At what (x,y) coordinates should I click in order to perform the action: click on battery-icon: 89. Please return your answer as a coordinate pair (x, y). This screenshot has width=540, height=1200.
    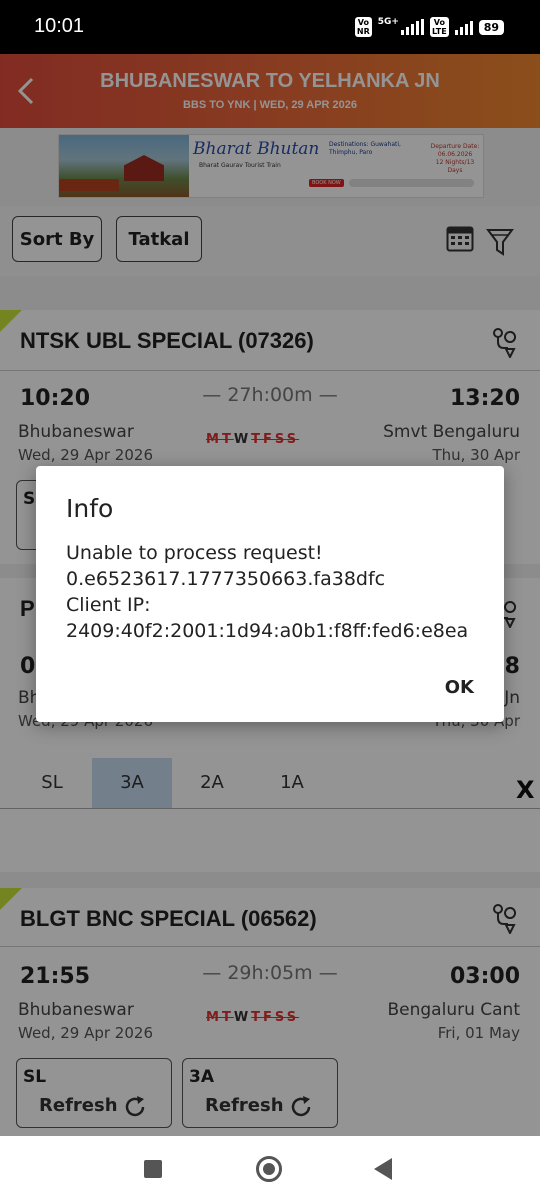
    Looking at the image, I should click on (491, 27).